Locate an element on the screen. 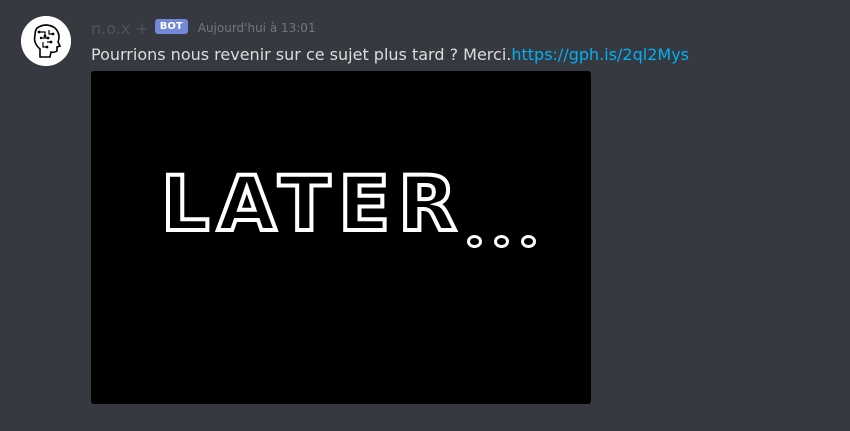 The image size is (850, 431). message-header: n.o.x + BOT Aujourd'hui à 13:01 is located at coordinates (203, 28).